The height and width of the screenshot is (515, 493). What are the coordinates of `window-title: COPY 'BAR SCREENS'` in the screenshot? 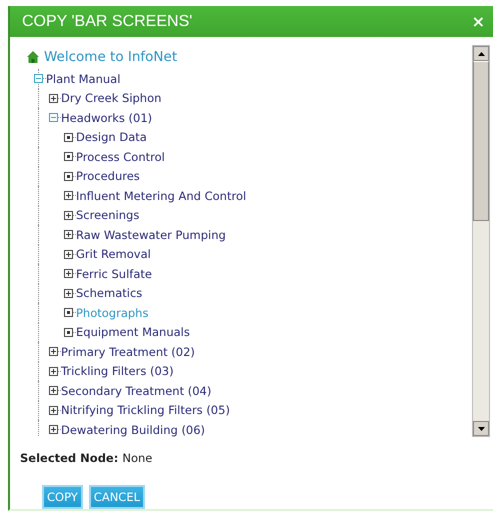 It's located at (107, 21).